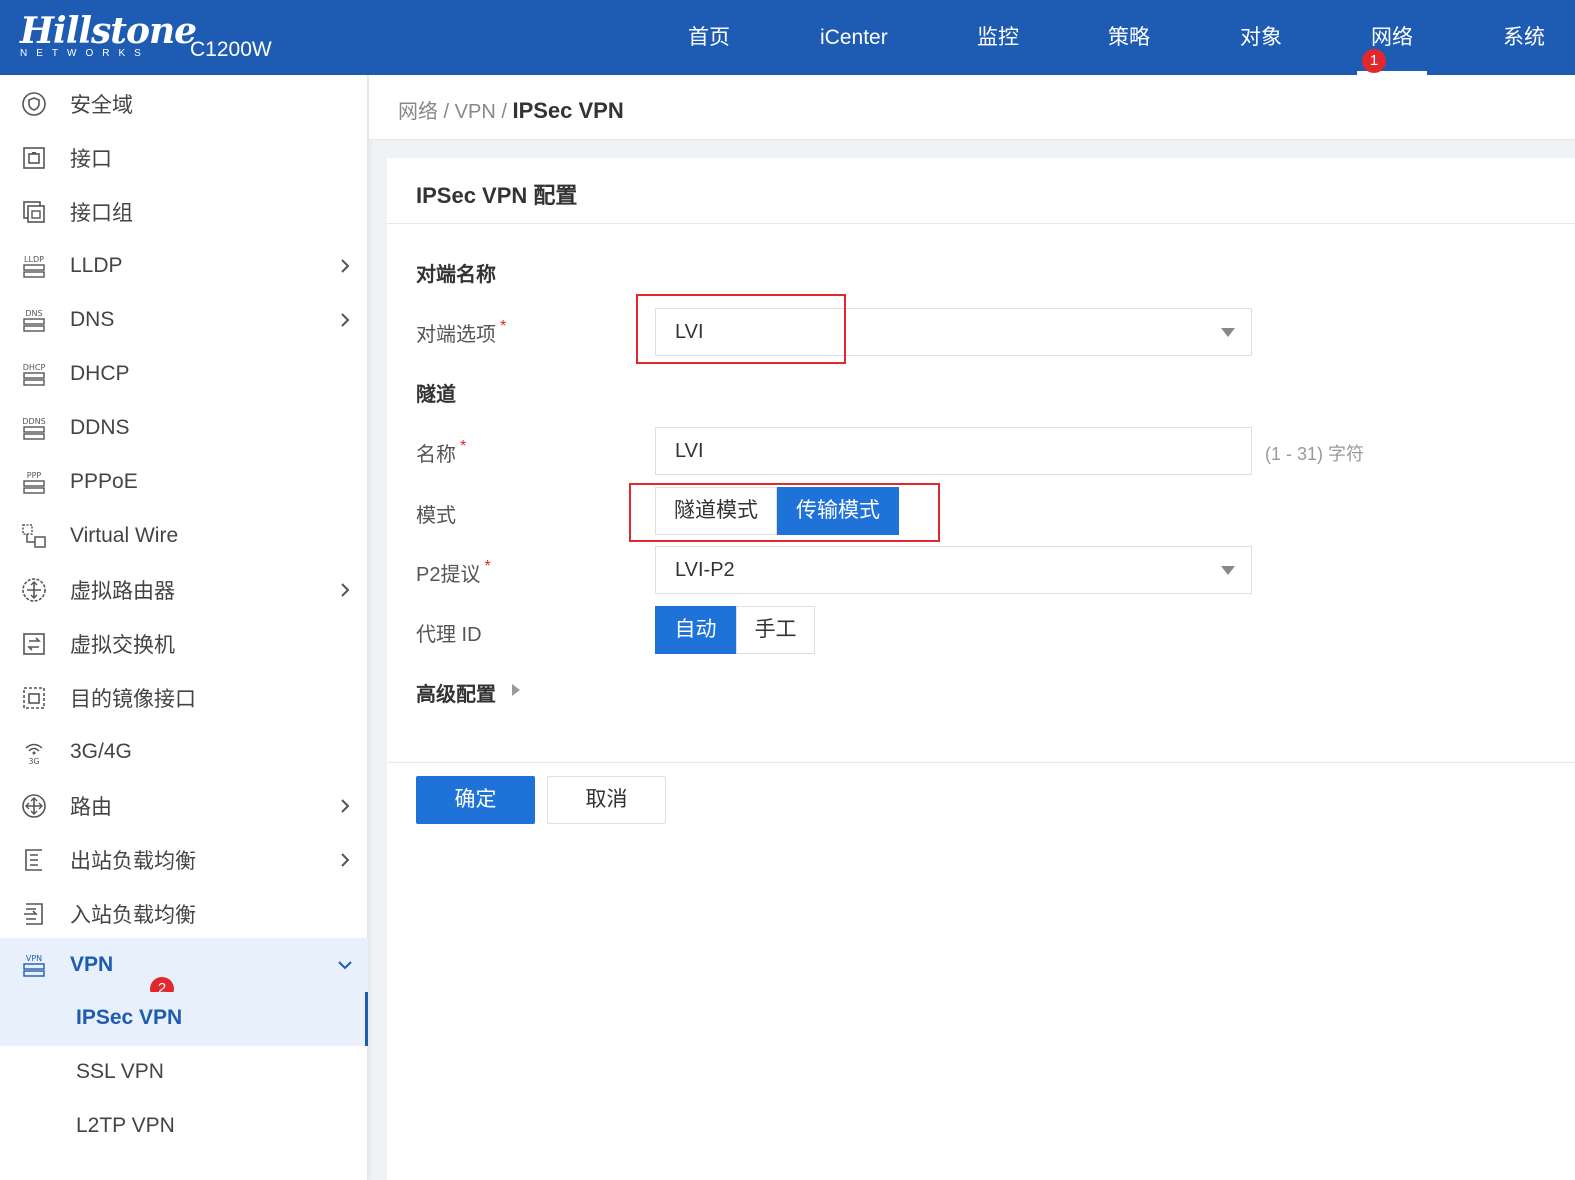 The width and height of the screenshot is (1575, 1180). I want to click on p2-proposal-label: P2提议 *, so click(453, 572).